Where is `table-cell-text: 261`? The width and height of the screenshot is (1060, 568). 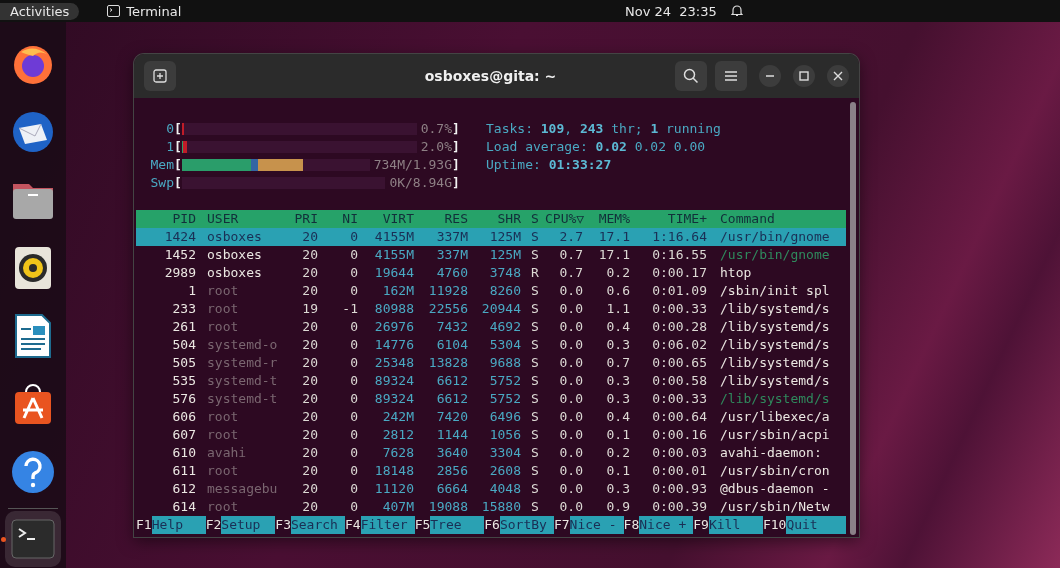
table-cell-text: 261 is located at coordinates (184, 327).